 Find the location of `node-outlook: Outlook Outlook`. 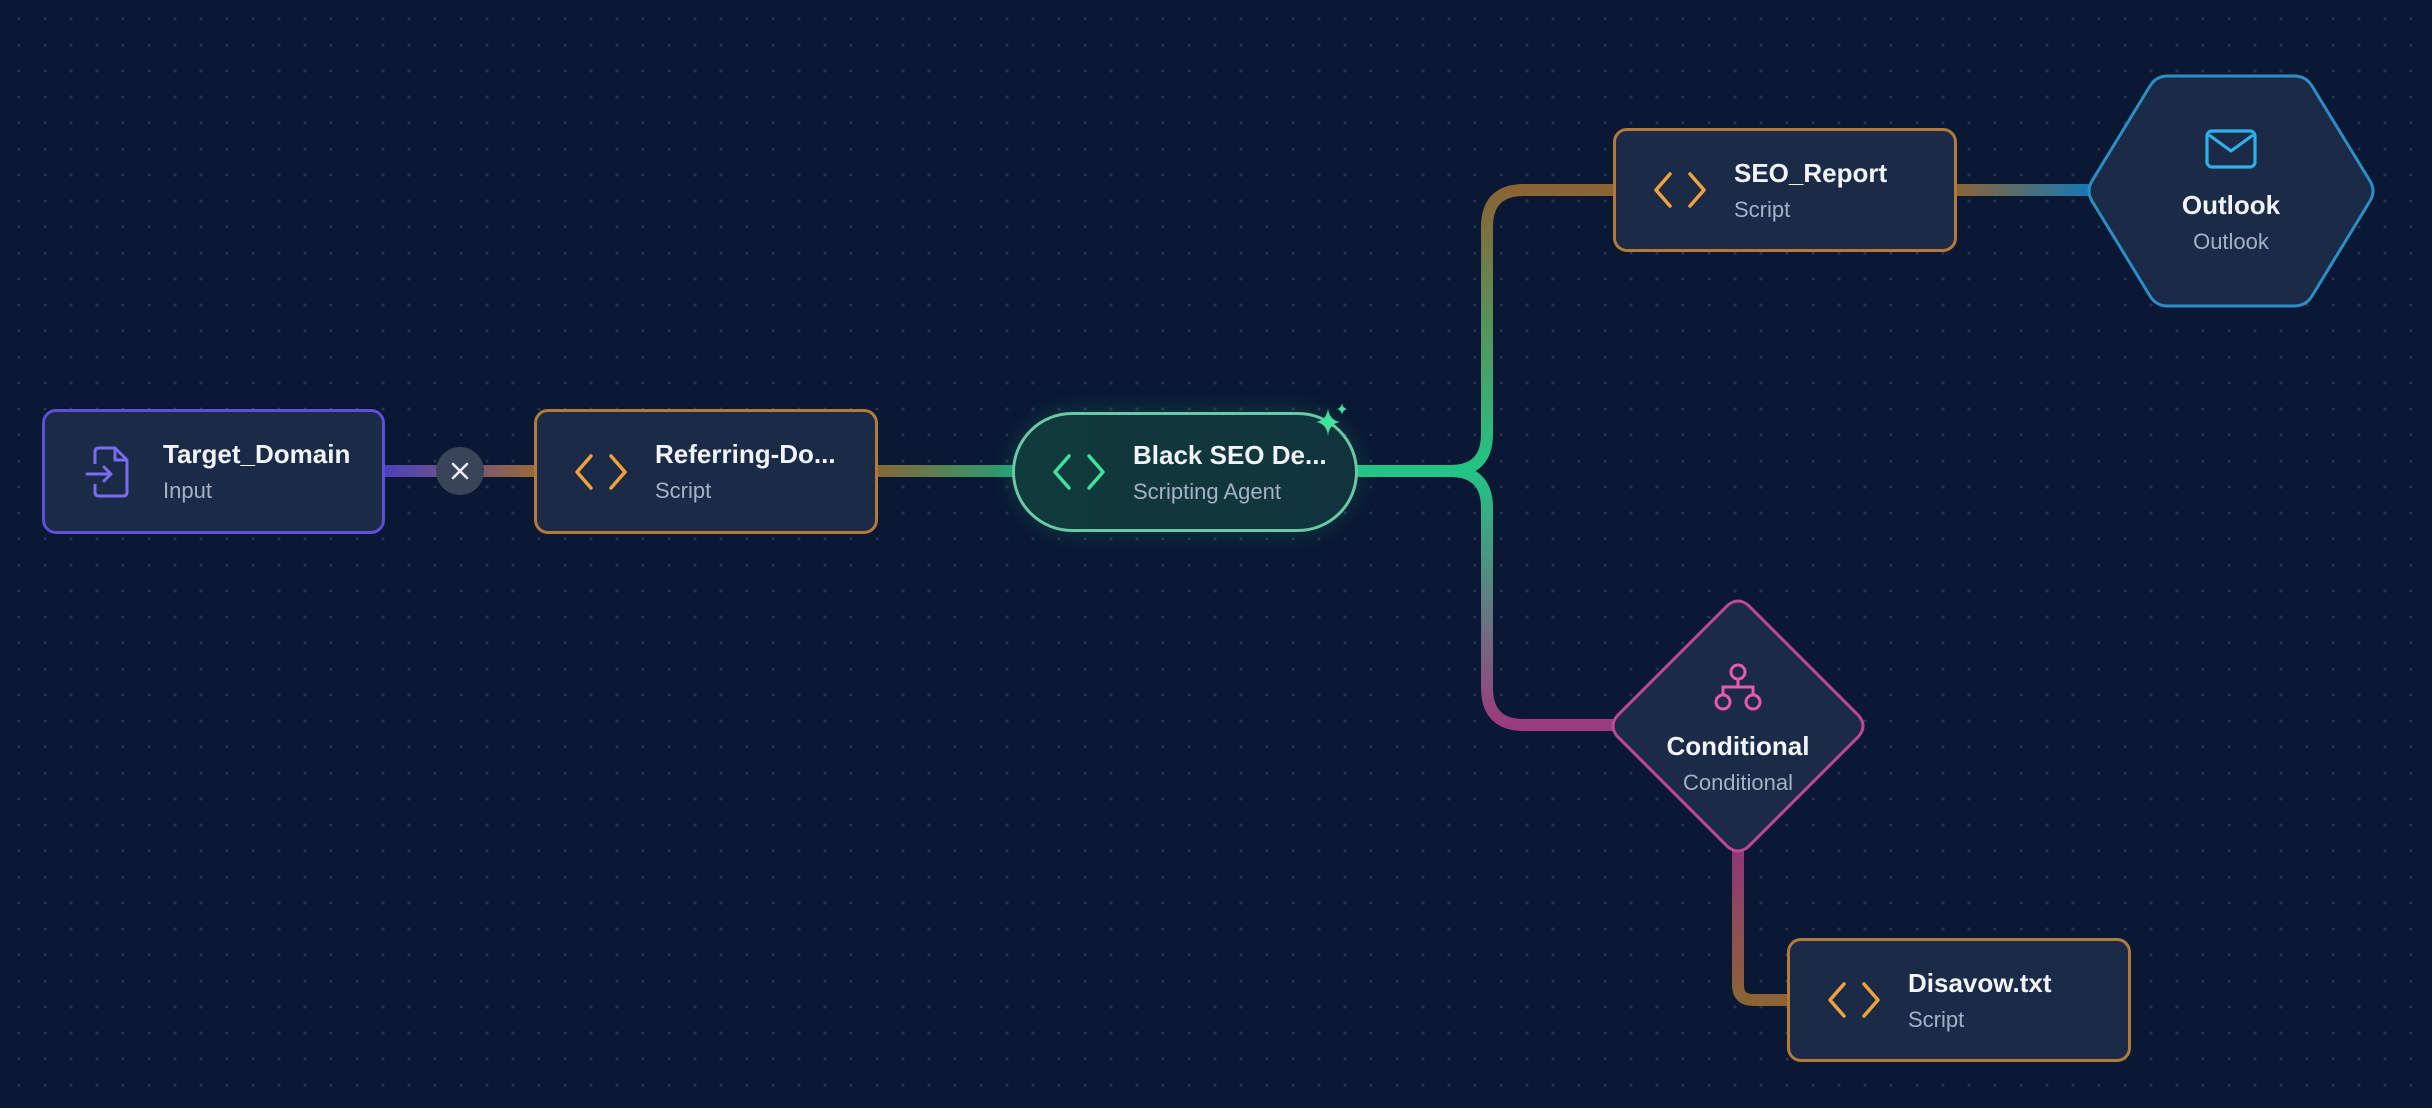

node-outlook: Outlook Outlook is located at coordinates (2231, 191).